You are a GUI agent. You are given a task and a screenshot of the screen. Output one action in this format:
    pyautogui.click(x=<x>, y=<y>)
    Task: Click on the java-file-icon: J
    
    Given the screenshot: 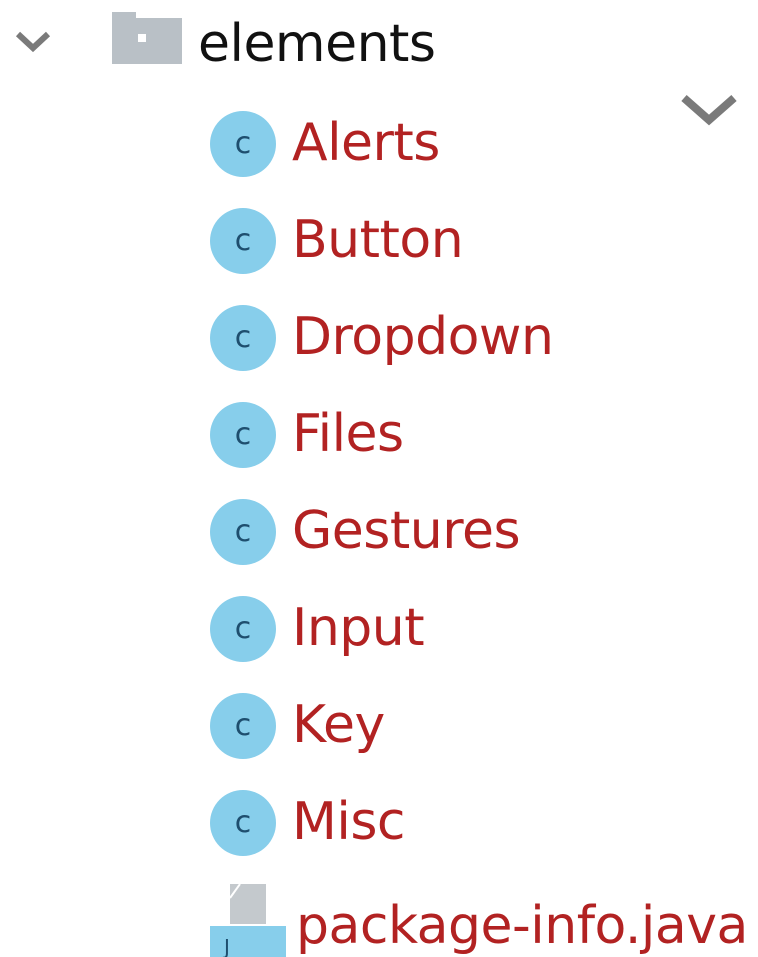 What is the action you would take?
    pyautogui.click(x=248, y=920)
    